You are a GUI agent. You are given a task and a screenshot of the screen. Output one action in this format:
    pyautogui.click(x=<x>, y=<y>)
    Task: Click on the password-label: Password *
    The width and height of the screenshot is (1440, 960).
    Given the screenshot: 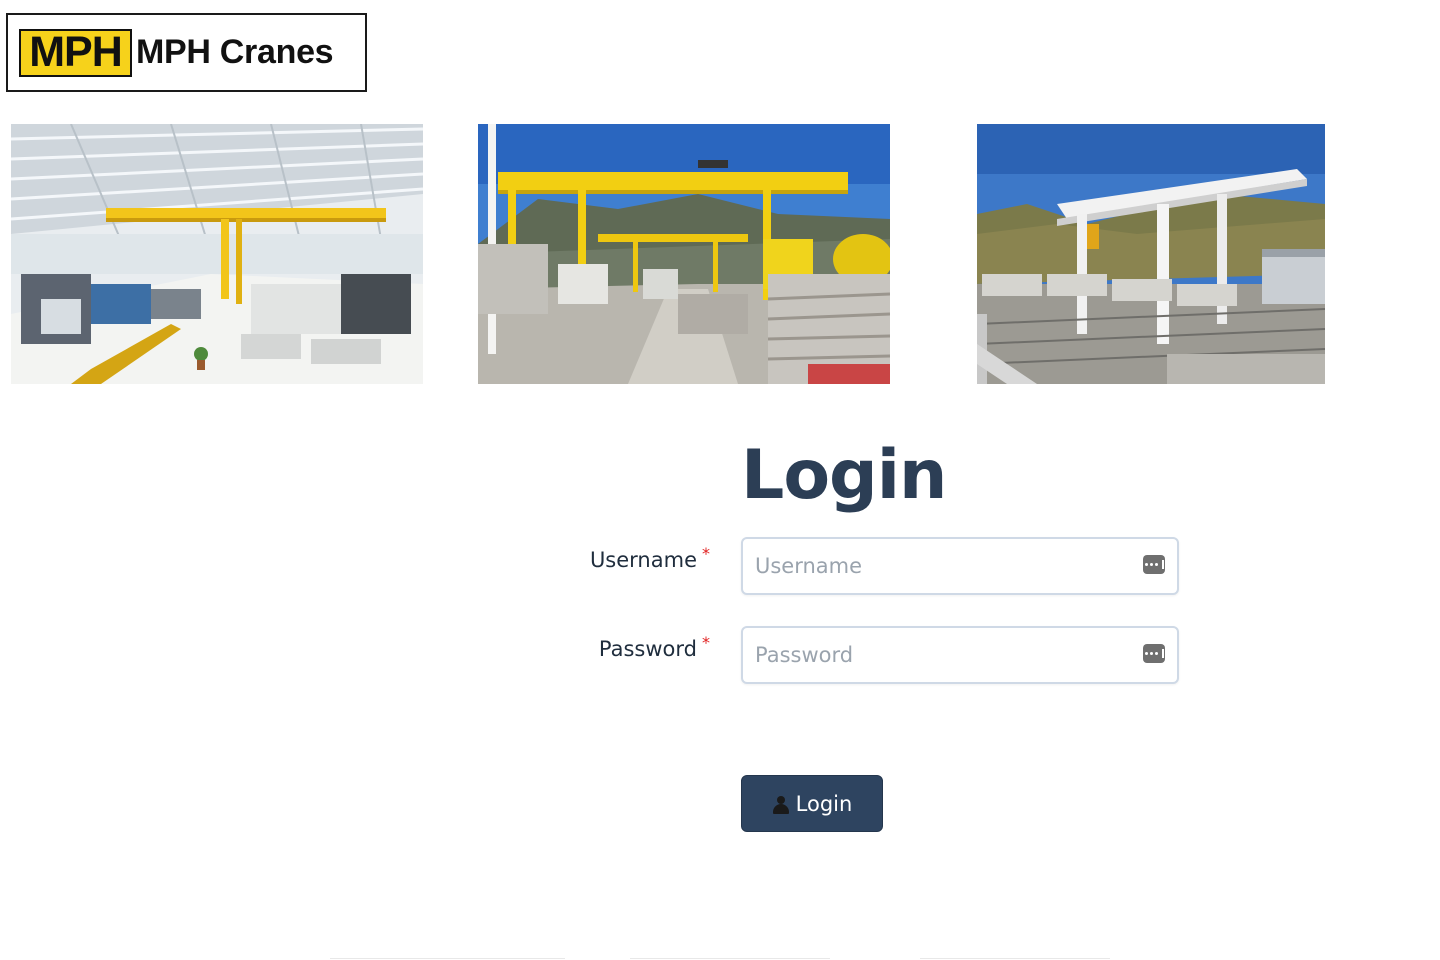 What is the action you would take?
    pyautogui.click(x=654, y=647)
    